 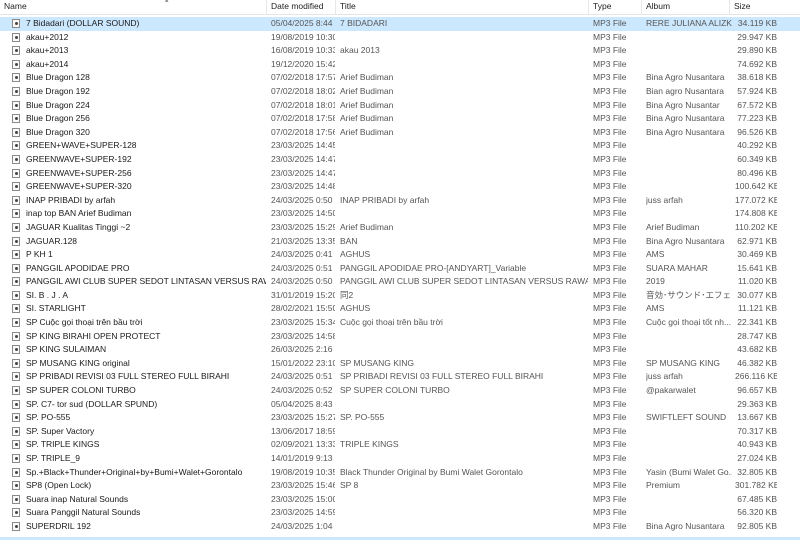 What do you see at coordinates (303, 50) in the screenshot?
I see `file-date-modified: 16/08/2019 10:33` at bounding box center [303, 50].